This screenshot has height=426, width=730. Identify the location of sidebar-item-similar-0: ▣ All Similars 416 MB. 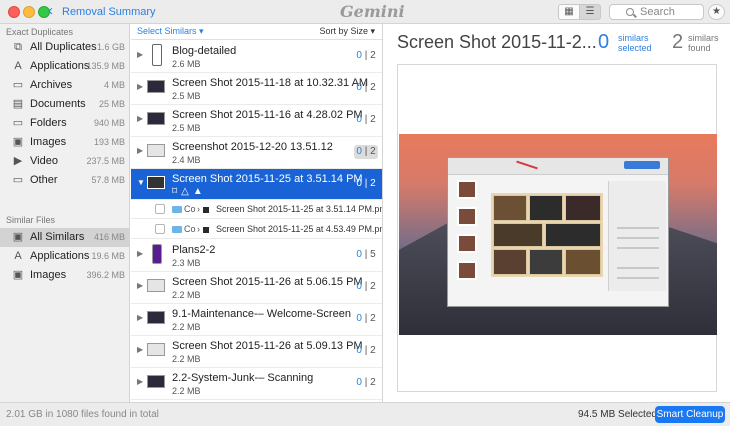
(65, 237).